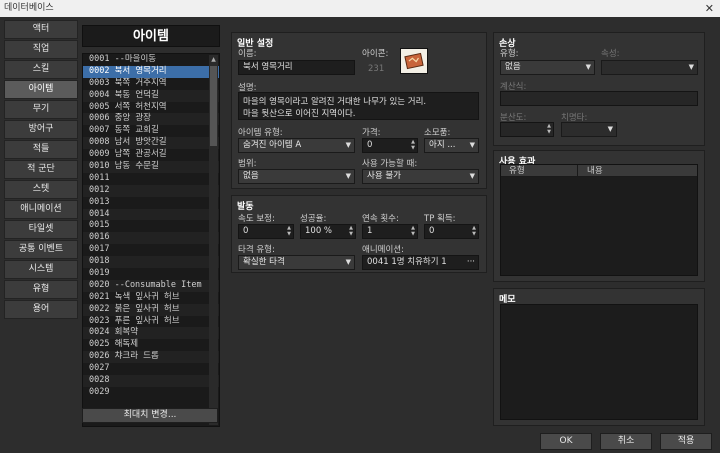 The width and height of the screenshot is (720, 453). Describe the element at coordinates (296, 262) in the screenshot. I see `hit-type-select: 확실한 타격 ▼` at that location.